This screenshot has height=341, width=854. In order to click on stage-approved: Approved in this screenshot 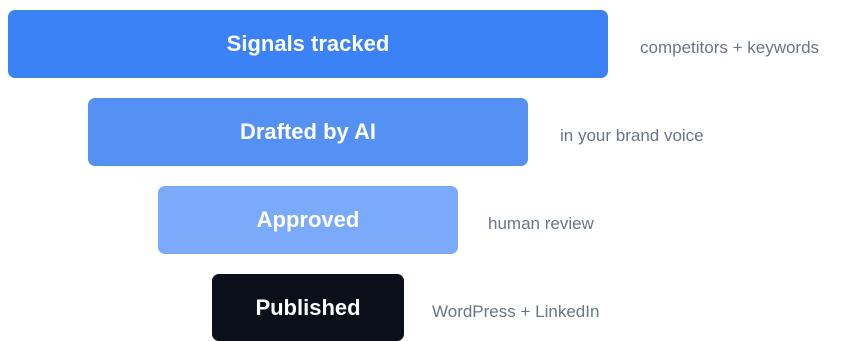, I will do `click(308, 220)`.